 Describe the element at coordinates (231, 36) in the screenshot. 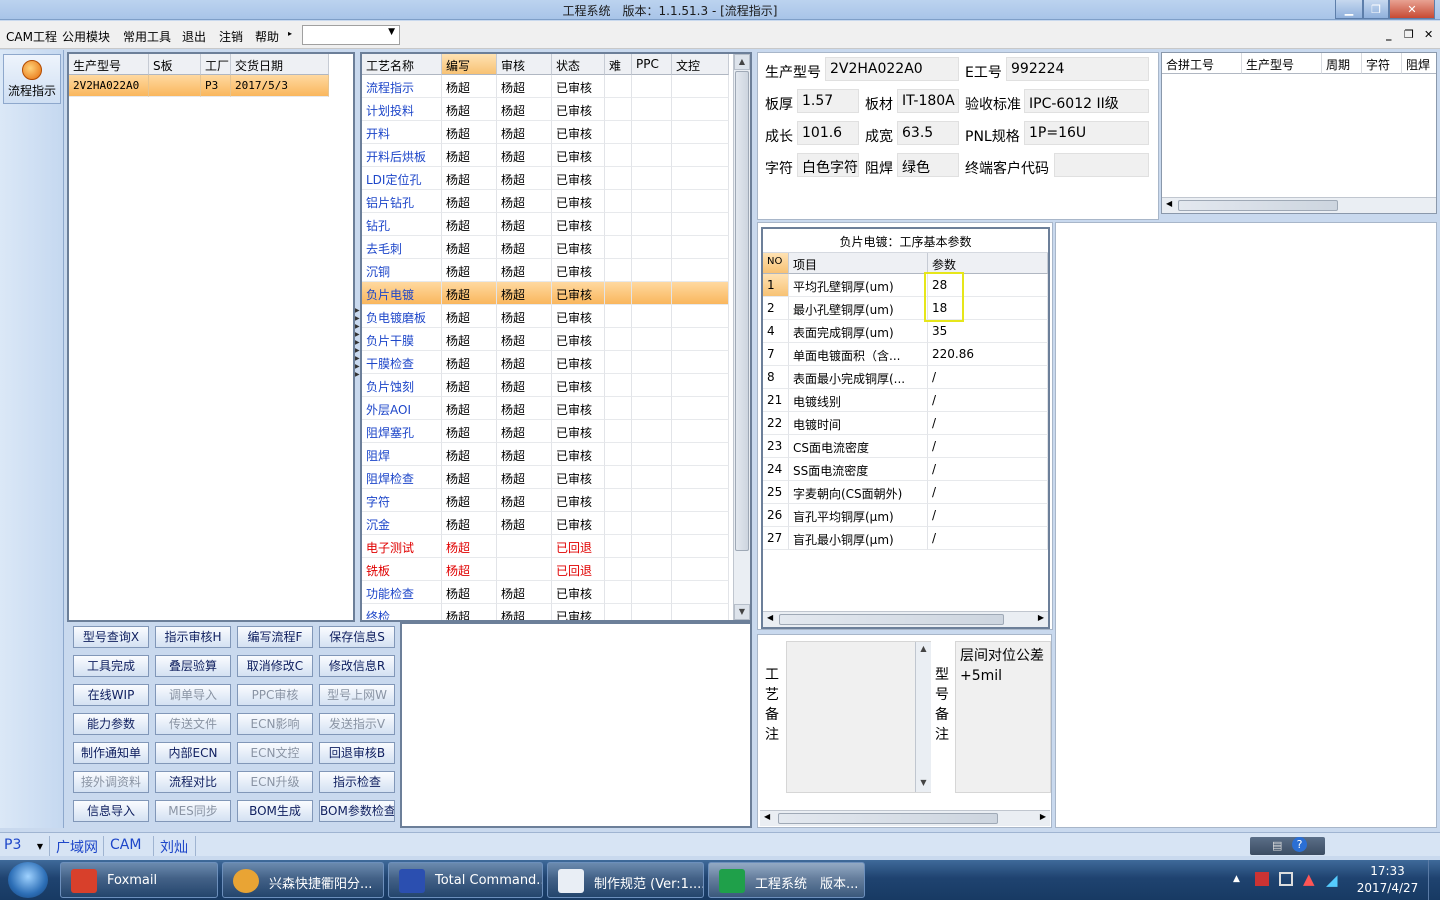

I see `menu-logout: 注销` at that location.